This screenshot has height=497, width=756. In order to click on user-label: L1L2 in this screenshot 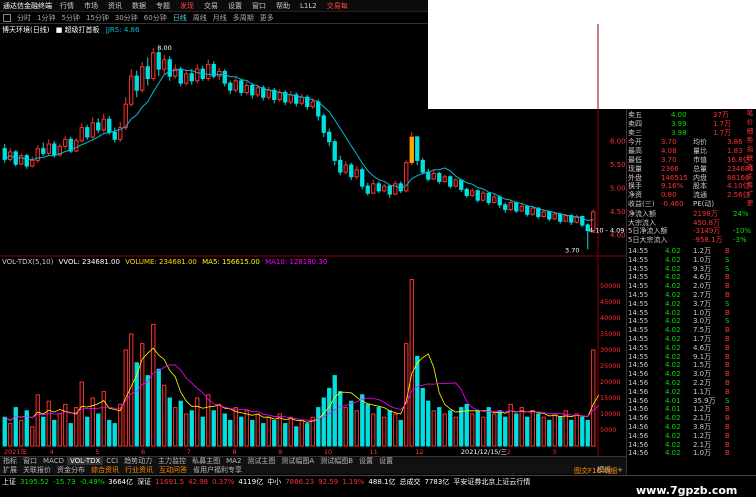, I will do `click(308, 6)`.